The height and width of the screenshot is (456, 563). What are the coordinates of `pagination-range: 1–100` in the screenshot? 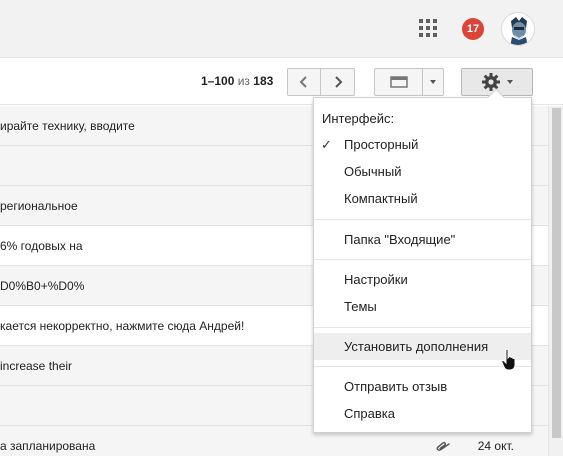 It's located at (218, 81).